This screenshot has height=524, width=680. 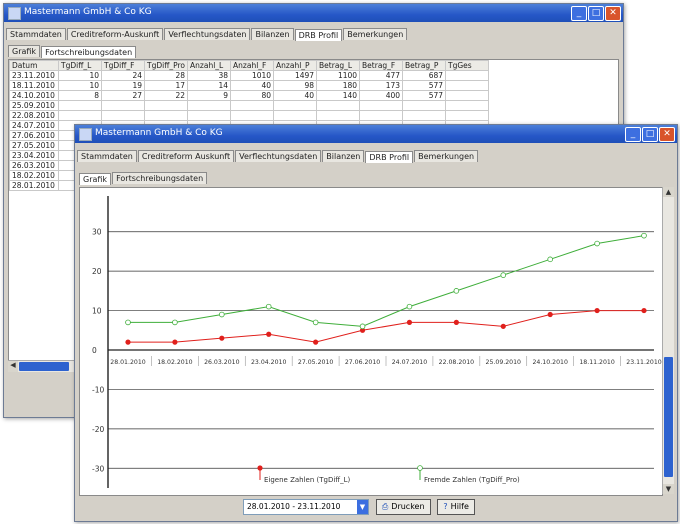 What do you see at coordinates (207, 34) in the screenshot?
I see `back-tab-2: Verflechtungsdaten` at bounding box center [207, 34].